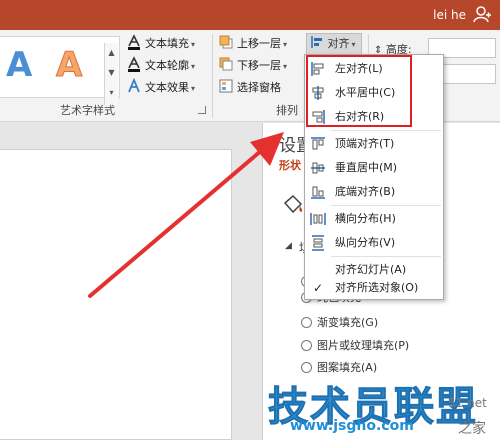 The height and width of the screenshot is (440, 500). I want to click on gallery-up-icon: ▲, so click(111, 53).